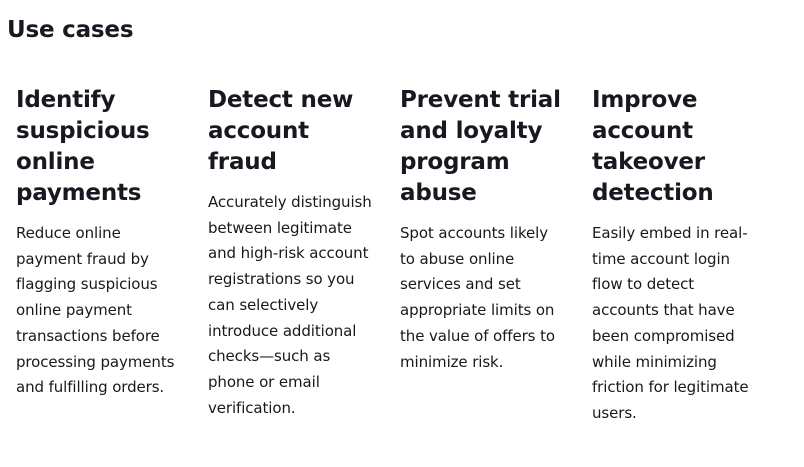 Image resolution: width=804 pixels, height=467 pixels. Describe the element at coordinates (70, 30) in the screenshot. I see `section-title: Use cases` at that location.